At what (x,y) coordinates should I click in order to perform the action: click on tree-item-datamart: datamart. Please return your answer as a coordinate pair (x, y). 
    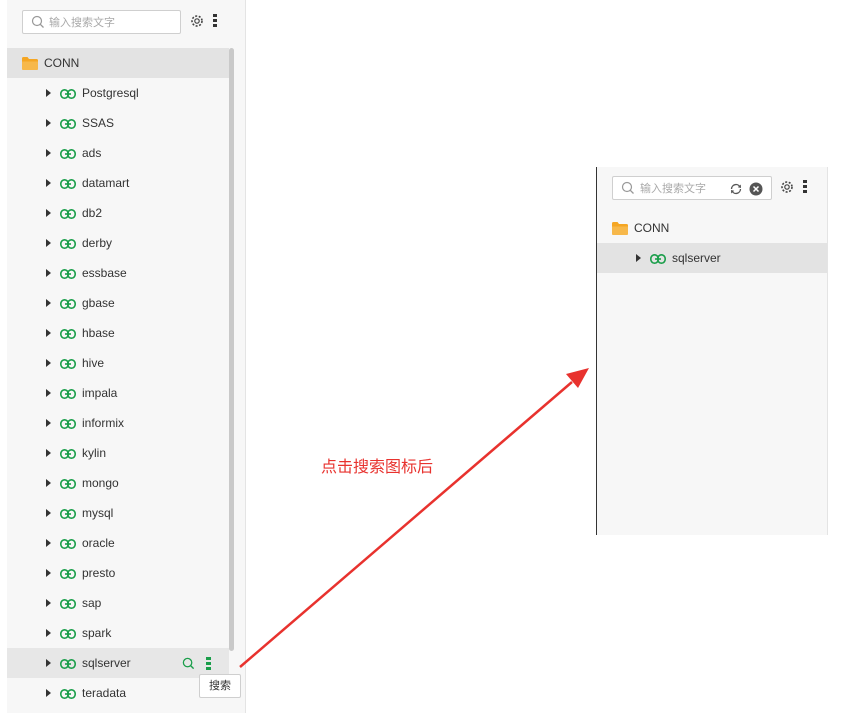
    Looking at the image, I should click on (118, 183).